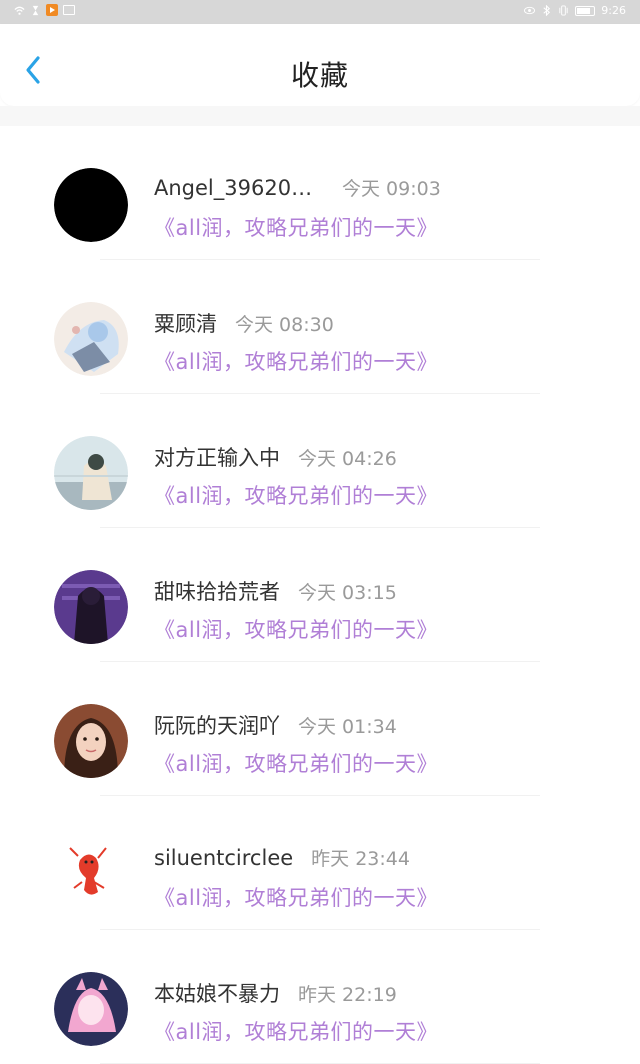 This screenshot has height=1064, width=640. Describe the element at coordinates (52, 10) in the screenshot. I see `video-app-icon` at that location.